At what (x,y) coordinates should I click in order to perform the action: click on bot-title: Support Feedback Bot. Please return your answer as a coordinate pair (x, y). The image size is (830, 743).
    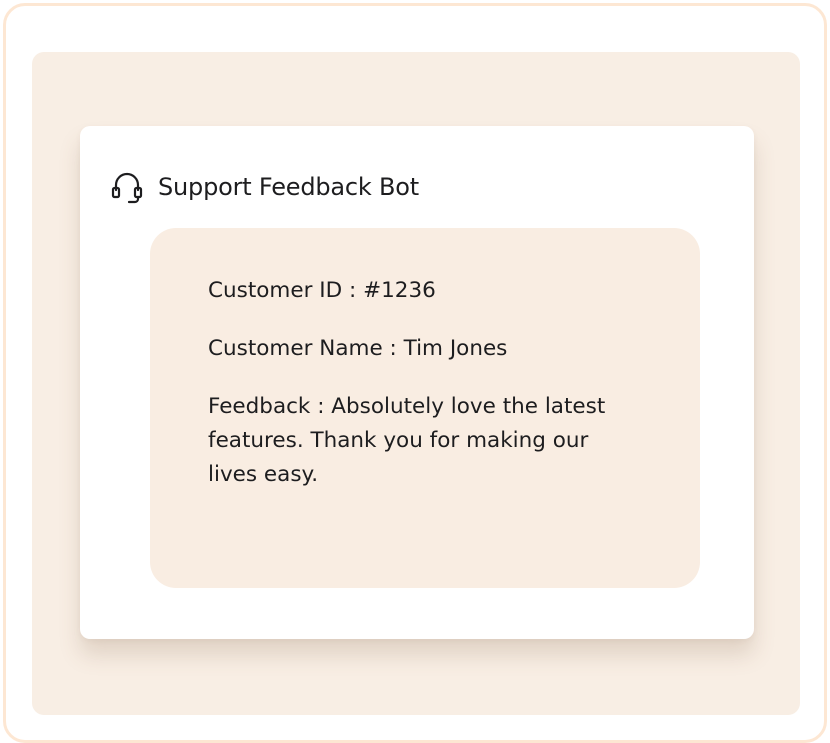
    Looking at the image, I should click on (288, 187).